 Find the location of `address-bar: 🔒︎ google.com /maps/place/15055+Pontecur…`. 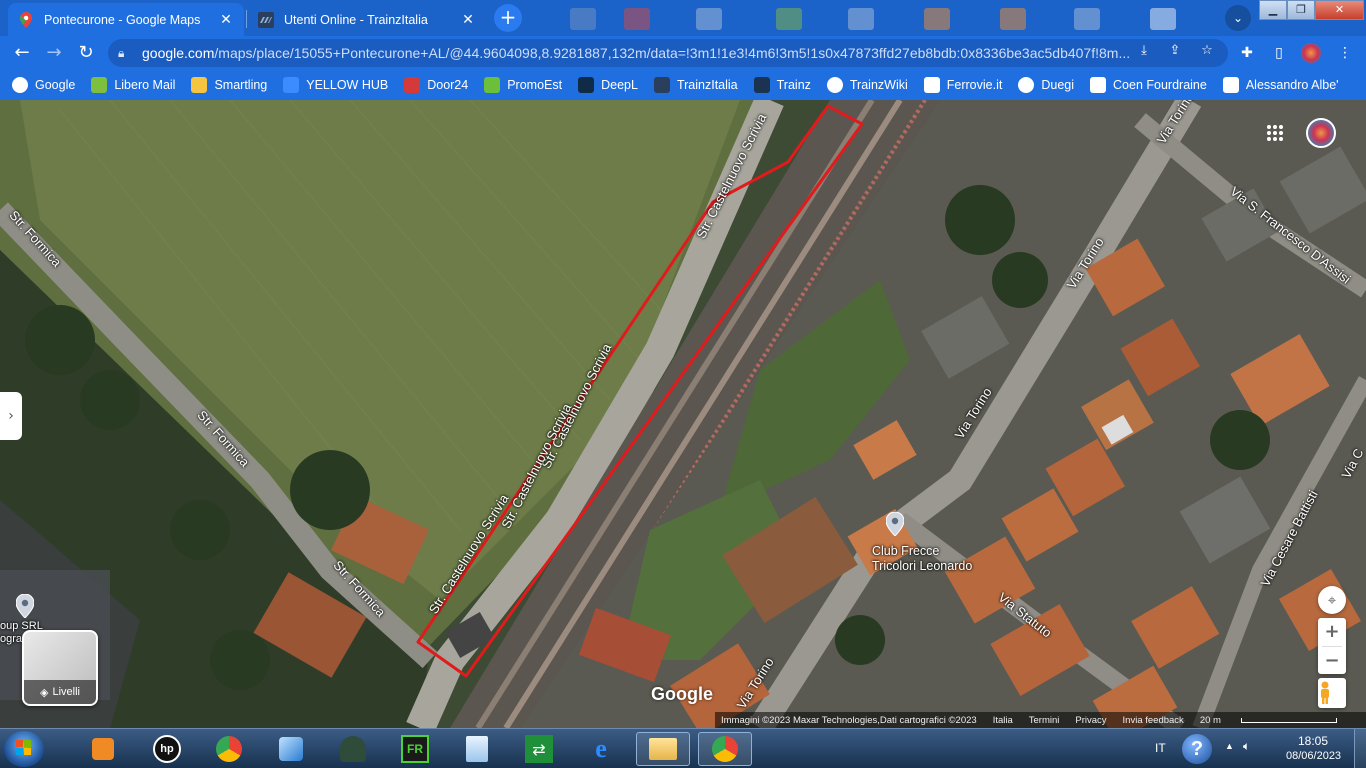

address-bar: 🔒︎ google.com /maps/place/15055+Pontecur… is located at coordinates (668, 53).